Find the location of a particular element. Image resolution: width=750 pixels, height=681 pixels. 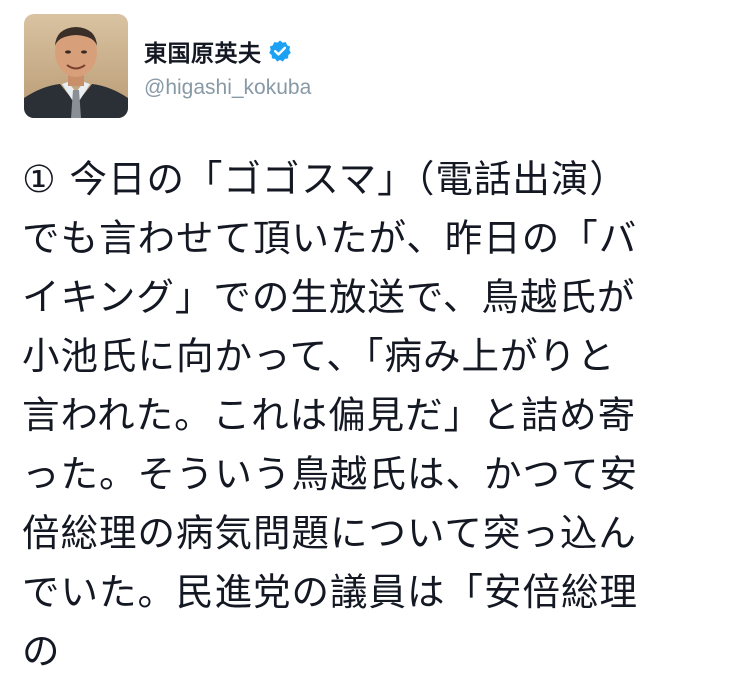

avatar-image is located at coordinates (76, 66).